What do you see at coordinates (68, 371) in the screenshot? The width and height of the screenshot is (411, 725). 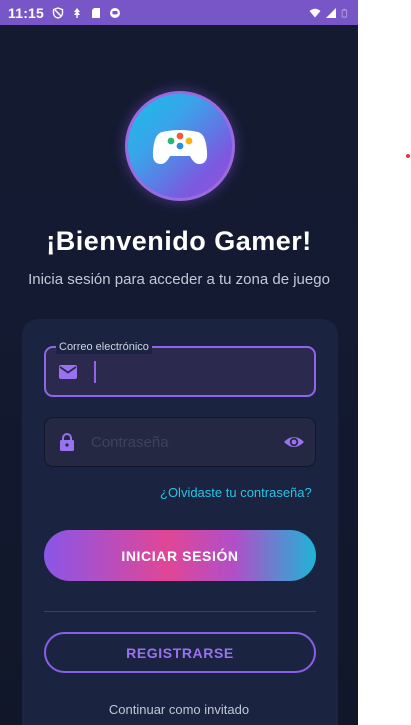 I see `mail-icon` at bounding box center [68, 371].